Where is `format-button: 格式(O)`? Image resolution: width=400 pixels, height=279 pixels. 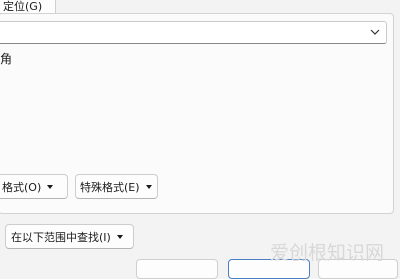 format-button: 格式(O) is located at coordinates (34, 186).